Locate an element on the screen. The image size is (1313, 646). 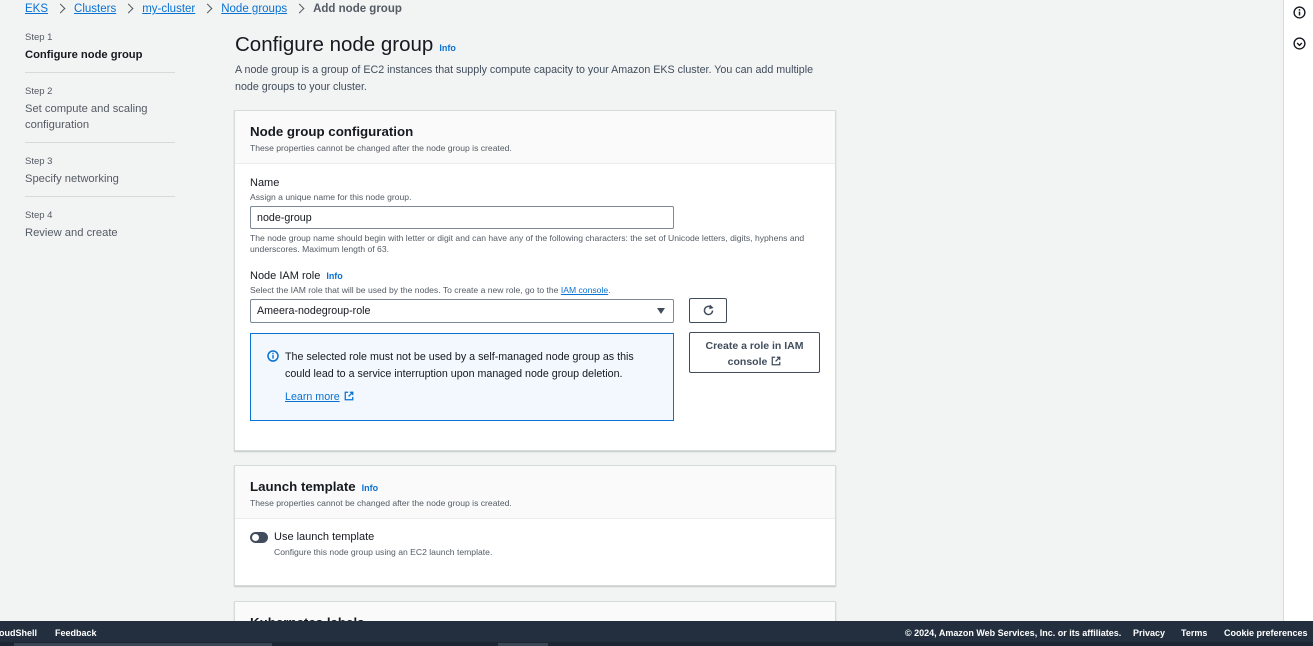
notifications-icon is located at coordinates (1299, 43).